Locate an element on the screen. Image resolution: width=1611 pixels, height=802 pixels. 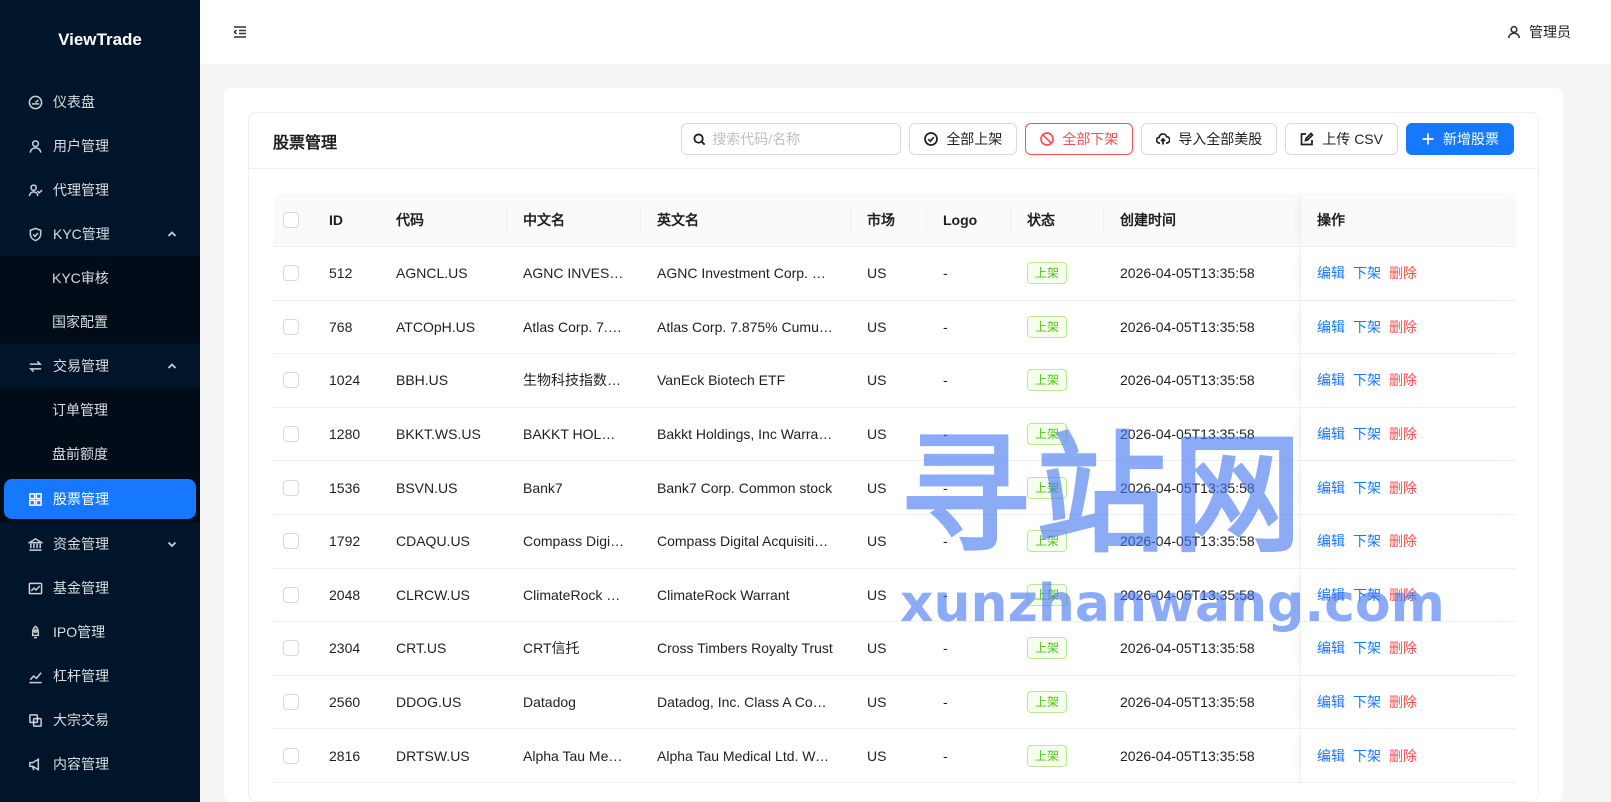
sidebar-item-stocks: 股票管理 is located at coordinates (100, 499).